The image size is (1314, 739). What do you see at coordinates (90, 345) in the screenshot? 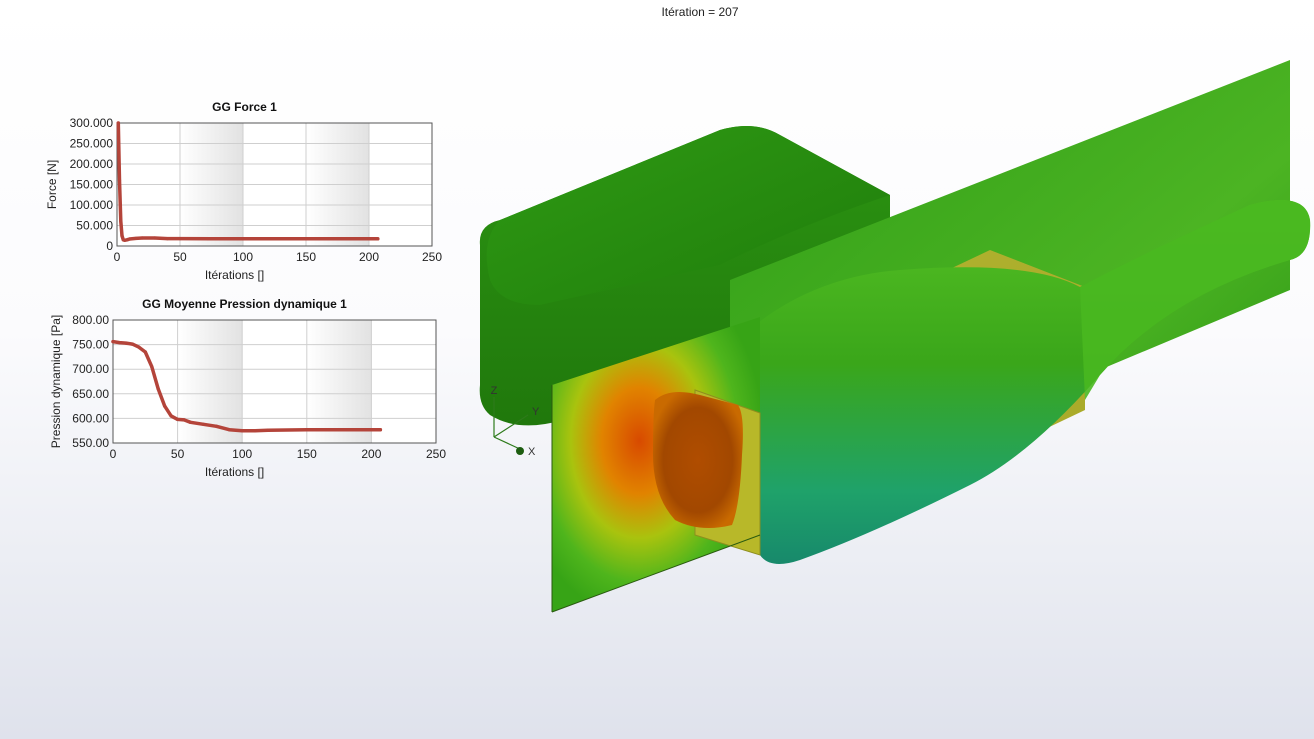
I see `y-tick-label: 750.00` at bounding box center [90, 345].